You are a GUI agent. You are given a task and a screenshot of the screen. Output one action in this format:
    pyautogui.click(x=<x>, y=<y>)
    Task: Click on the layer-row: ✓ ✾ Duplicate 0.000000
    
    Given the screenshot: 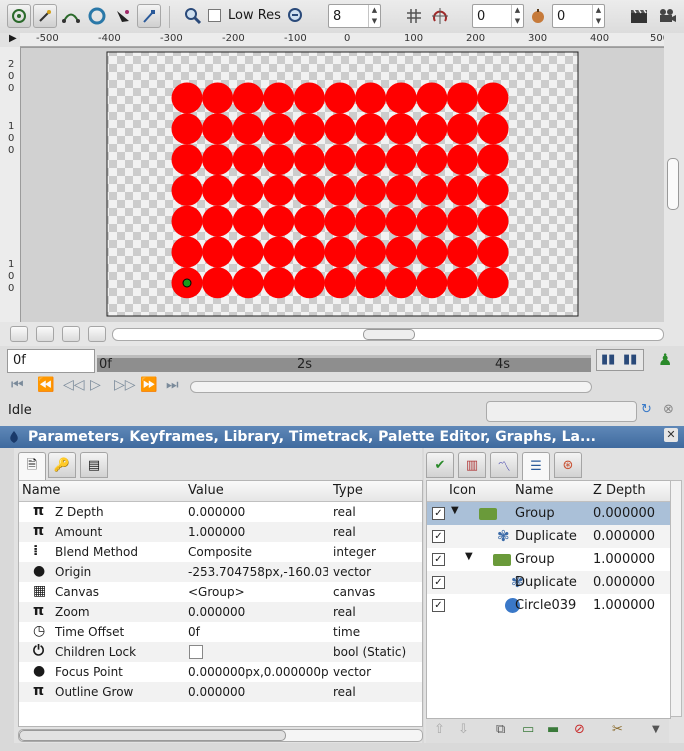 What is the action you would take?
    pyautogui.click(x=548, y=582)
    